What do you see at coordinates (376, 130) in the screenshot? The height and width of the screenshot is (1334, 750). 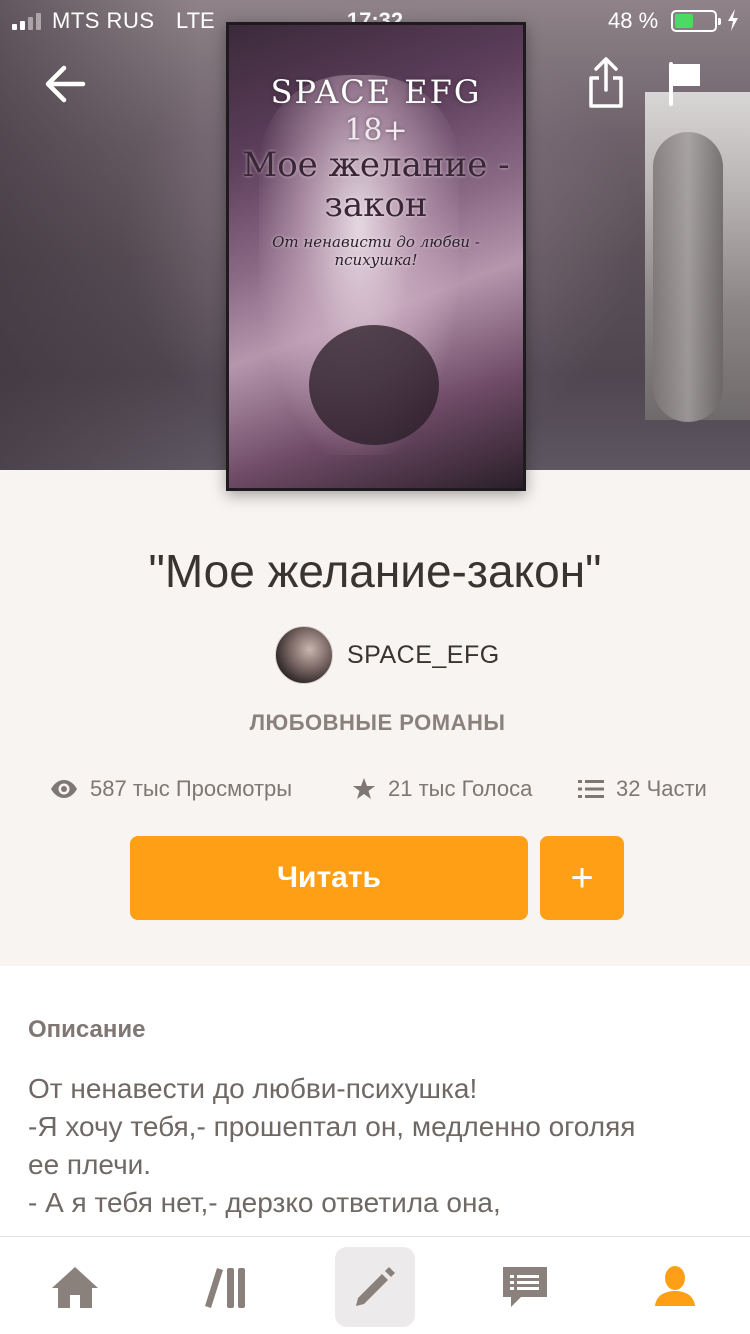 I see `cover-age-rating: 18+` at bounding box center [376, 130].